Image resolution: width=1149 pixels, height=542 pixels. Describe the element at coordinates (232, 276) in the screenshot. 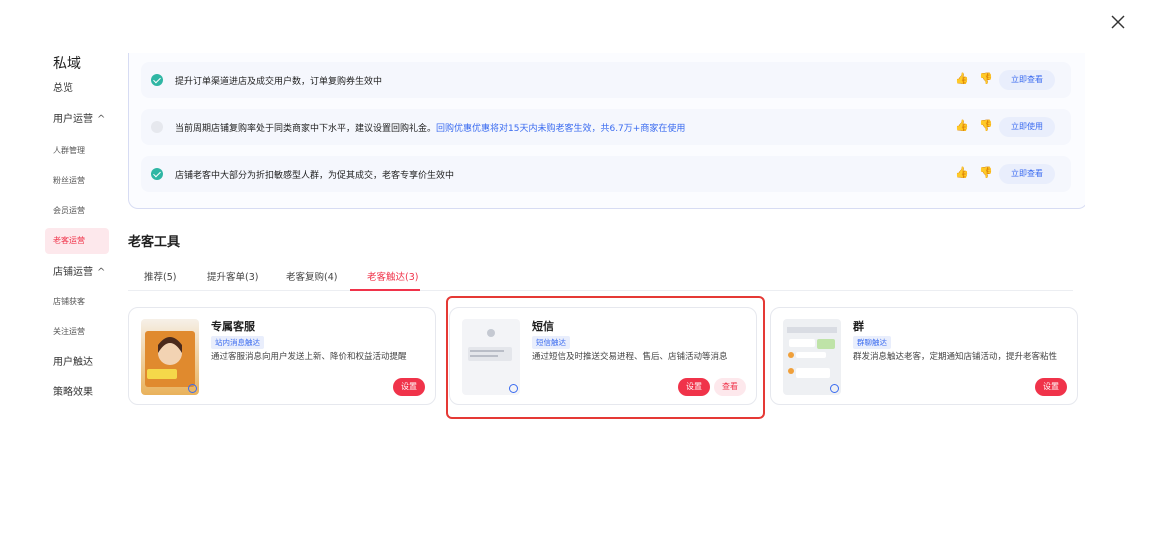

I see `tab-increase-order: 提升客单(3)` at that location.